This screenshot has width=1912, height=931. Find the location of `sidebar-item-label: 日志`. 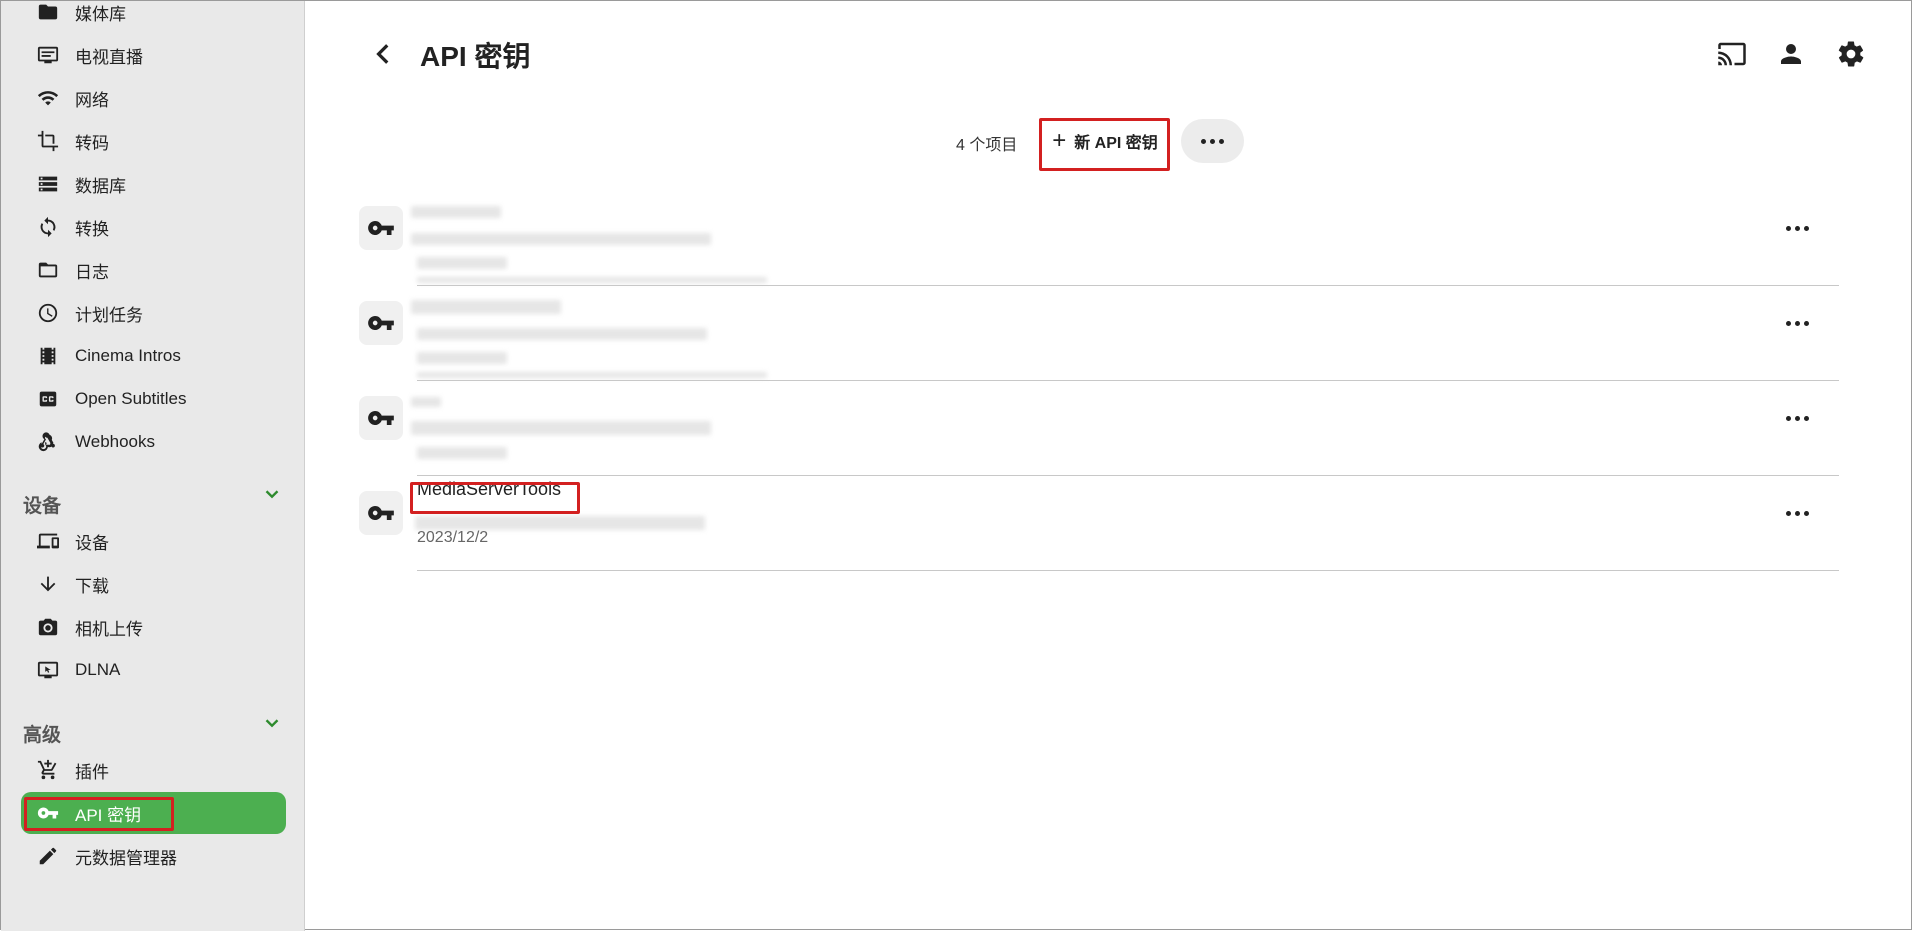

sidebar-item-label: 日志 is located at coordinates (92, 272).